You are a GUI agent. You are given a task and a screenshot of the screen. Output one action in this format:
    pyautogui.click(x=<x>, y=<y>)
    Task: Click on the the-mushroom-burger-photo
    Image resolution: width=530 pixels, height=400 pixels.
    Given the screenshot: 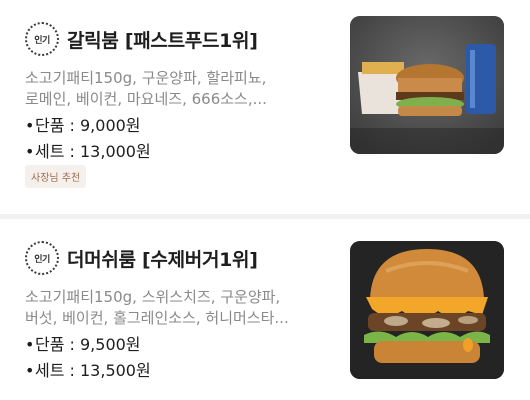 What is the action you would take?
    pyautogui.click(x=427, y=310)
    